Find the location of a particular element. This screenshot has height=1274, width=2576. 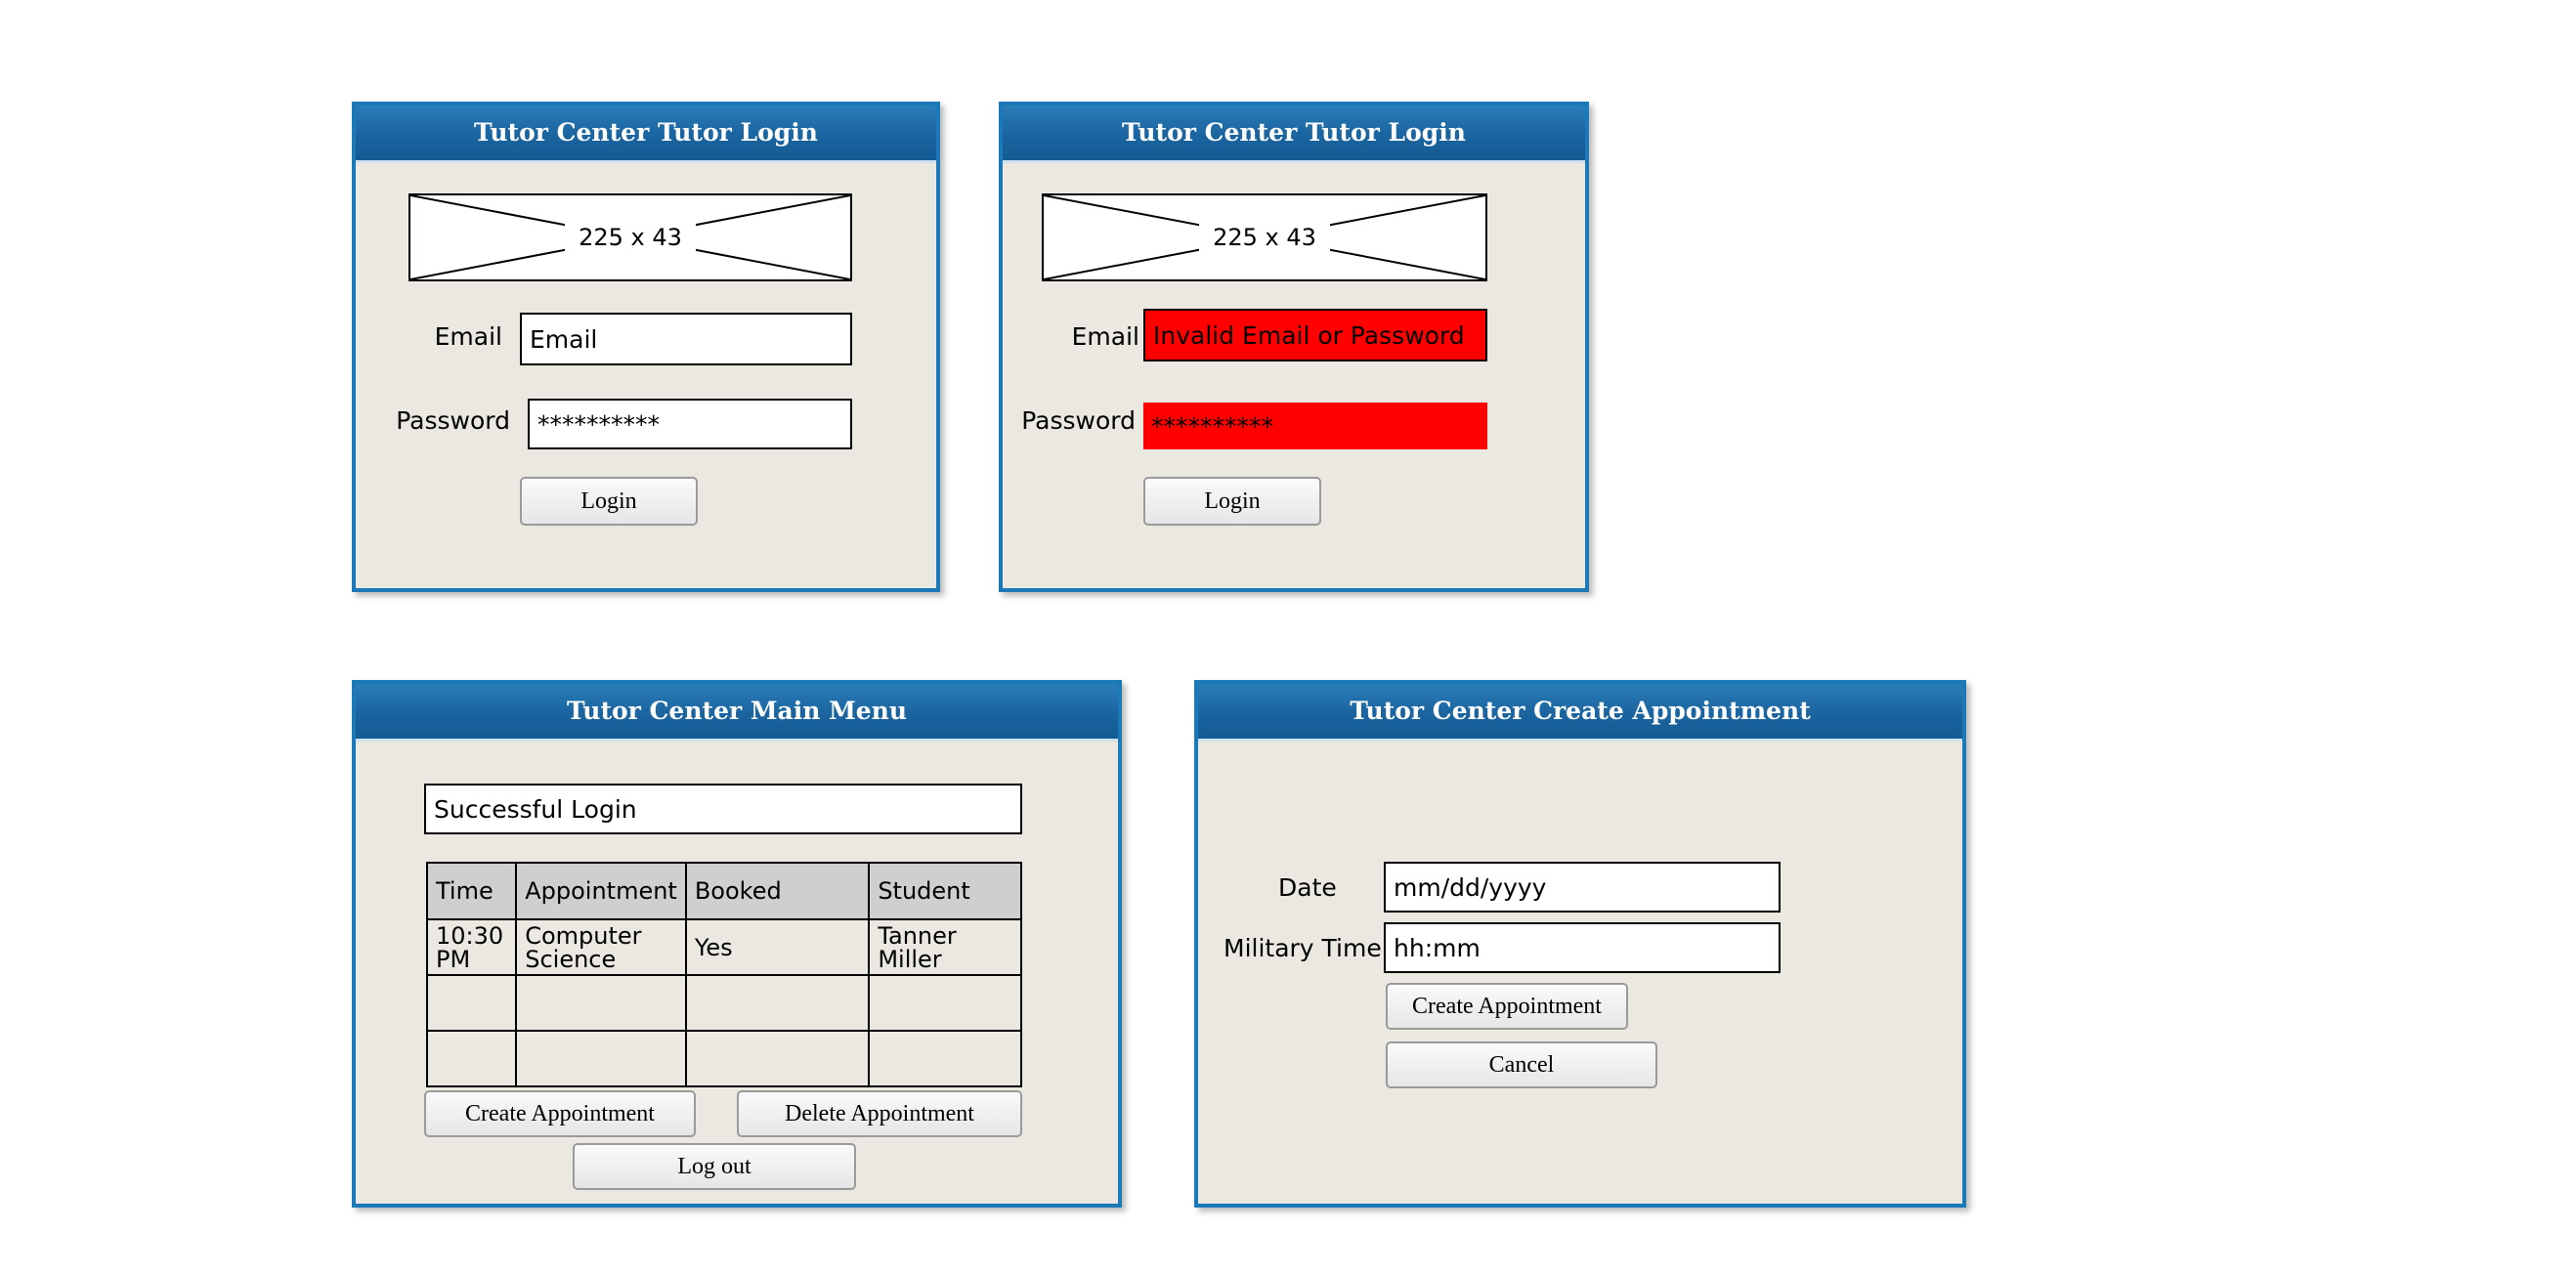

military-time-label: Military Time is located at coordinates (1303, 948).